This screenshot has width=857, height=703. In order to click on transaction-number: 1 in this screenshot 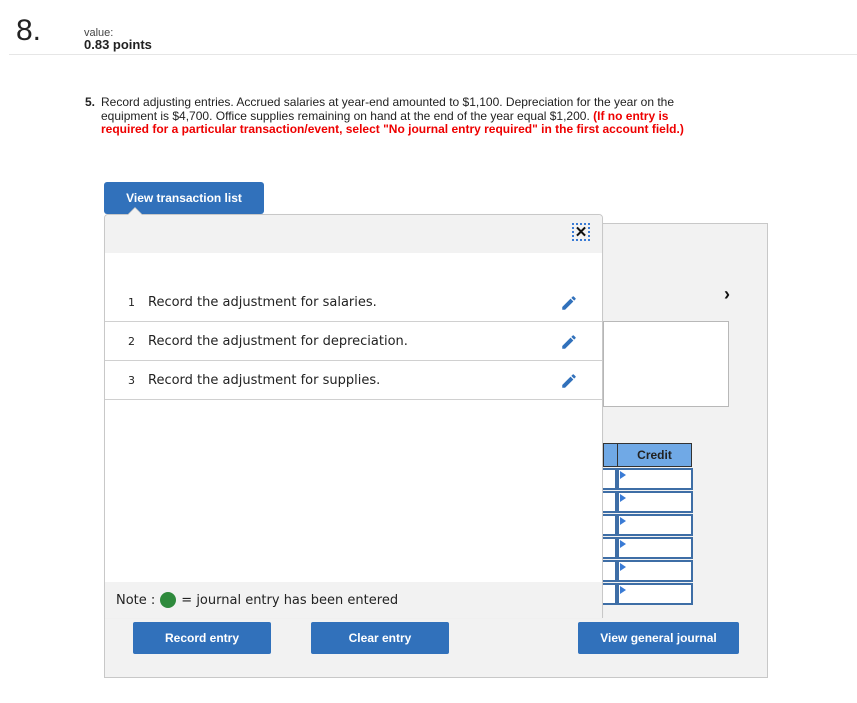, I will do `click(131, 302)`.